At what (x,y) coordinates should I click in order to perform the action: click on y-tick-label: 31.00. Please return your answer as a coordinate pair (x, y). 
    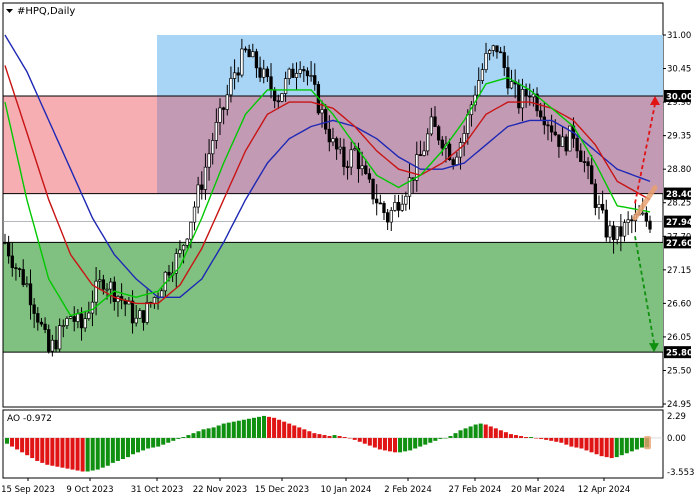
    Looking at the image, I should click on (679, 36).